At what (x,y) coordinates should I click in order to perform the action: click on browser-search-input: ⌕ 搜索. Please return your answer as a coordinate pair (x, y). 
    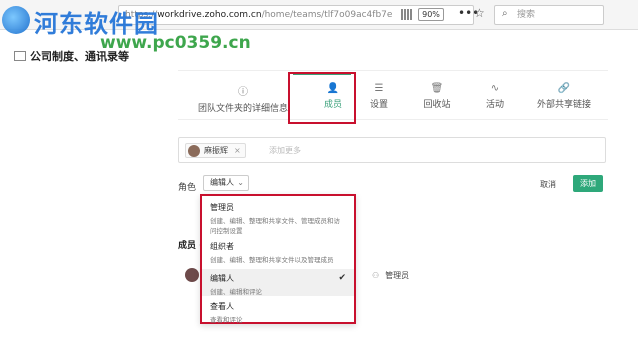
    Looking at the image, I should click on (549, 15).